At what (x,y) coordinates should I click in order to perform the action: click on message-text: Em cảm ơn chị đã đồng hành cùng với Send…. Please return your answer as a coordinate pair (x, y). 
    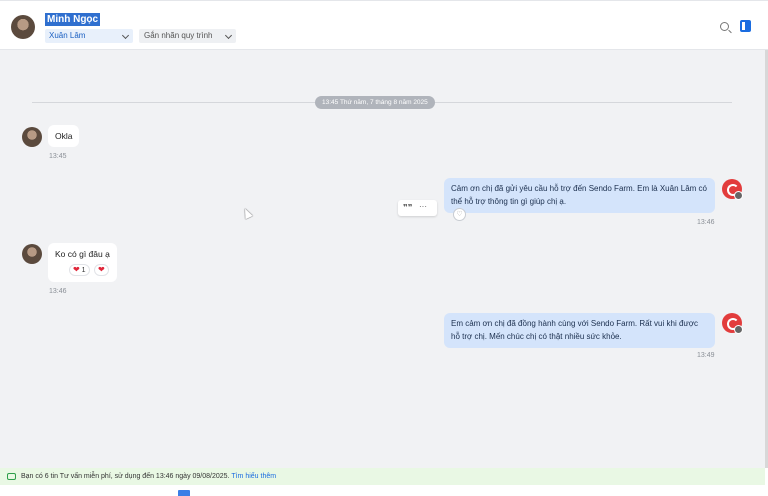
    Looking at the image, I should click on (574, 330).